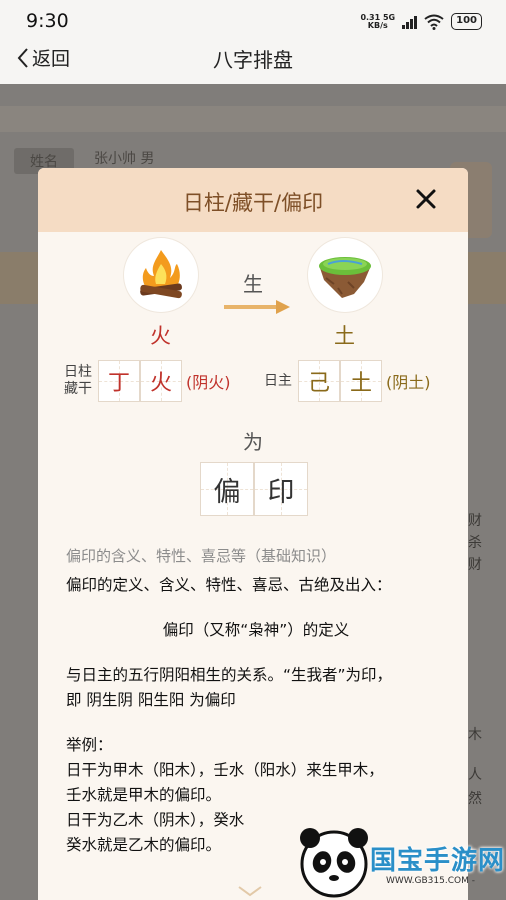 Image resolution: width=506 pixels, height=900 pixels. What do you see at coordinates (410, 22) in the screenshot?
I see `signal-icon` at bounding box center [410, 22].